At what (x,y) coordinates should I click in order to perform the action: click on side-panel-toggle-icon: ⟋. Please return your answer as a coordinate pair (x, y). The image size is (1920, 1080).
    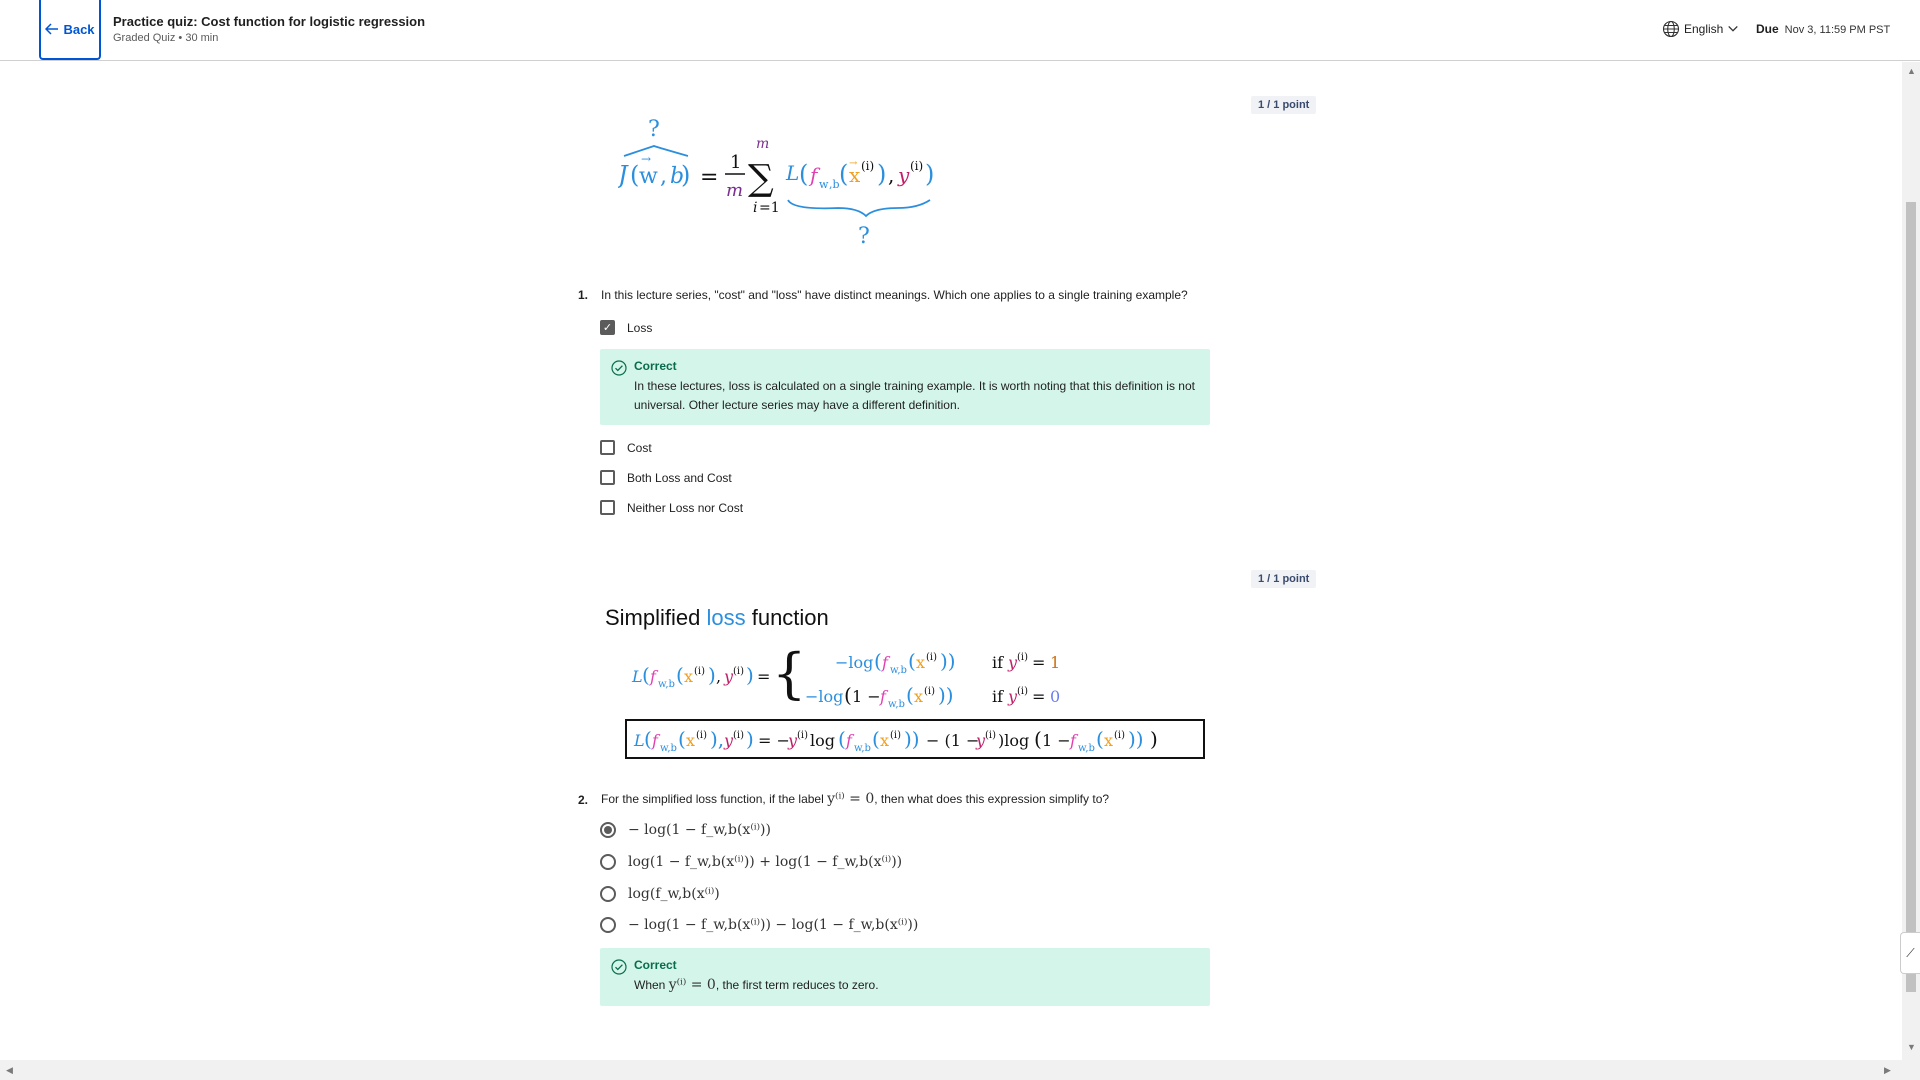
    Looking at the image, I should click on (1910, 953).